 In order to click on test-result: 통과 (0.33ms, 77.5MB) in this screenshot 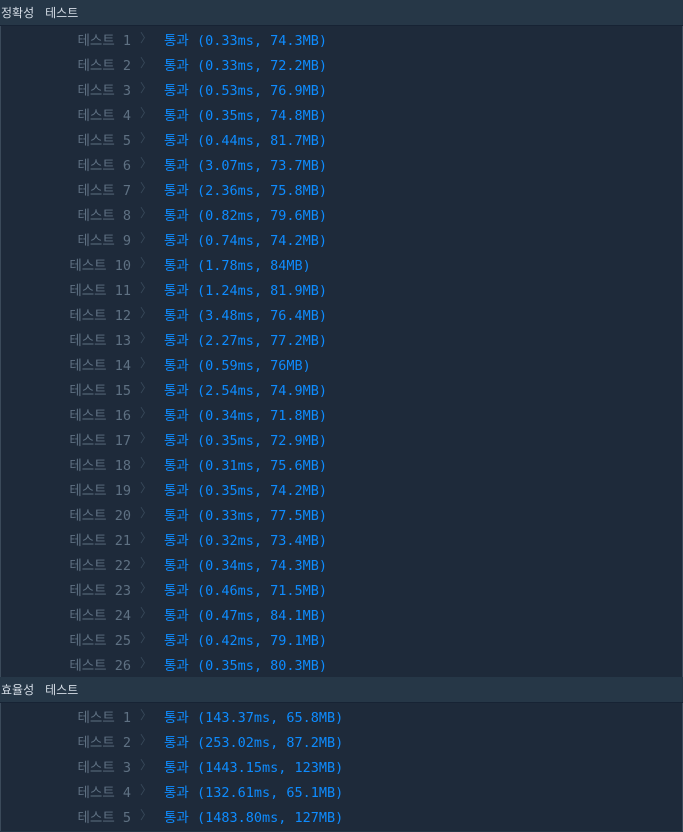, I will do `click(246, 516)`.